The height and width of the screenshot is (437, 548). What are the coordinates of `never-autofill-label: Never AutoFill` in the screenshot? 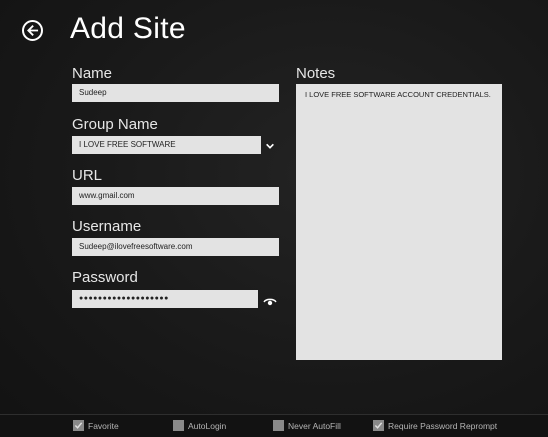 It's located at (314, 425).